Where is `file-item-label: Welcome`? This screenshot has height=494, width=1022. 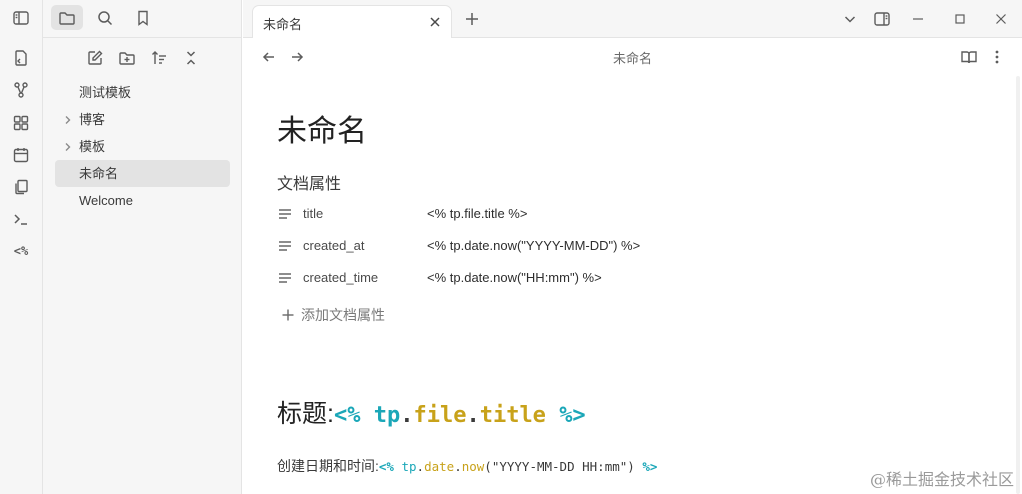 file-item-label: Welcome is located at coordinates (106, 200).